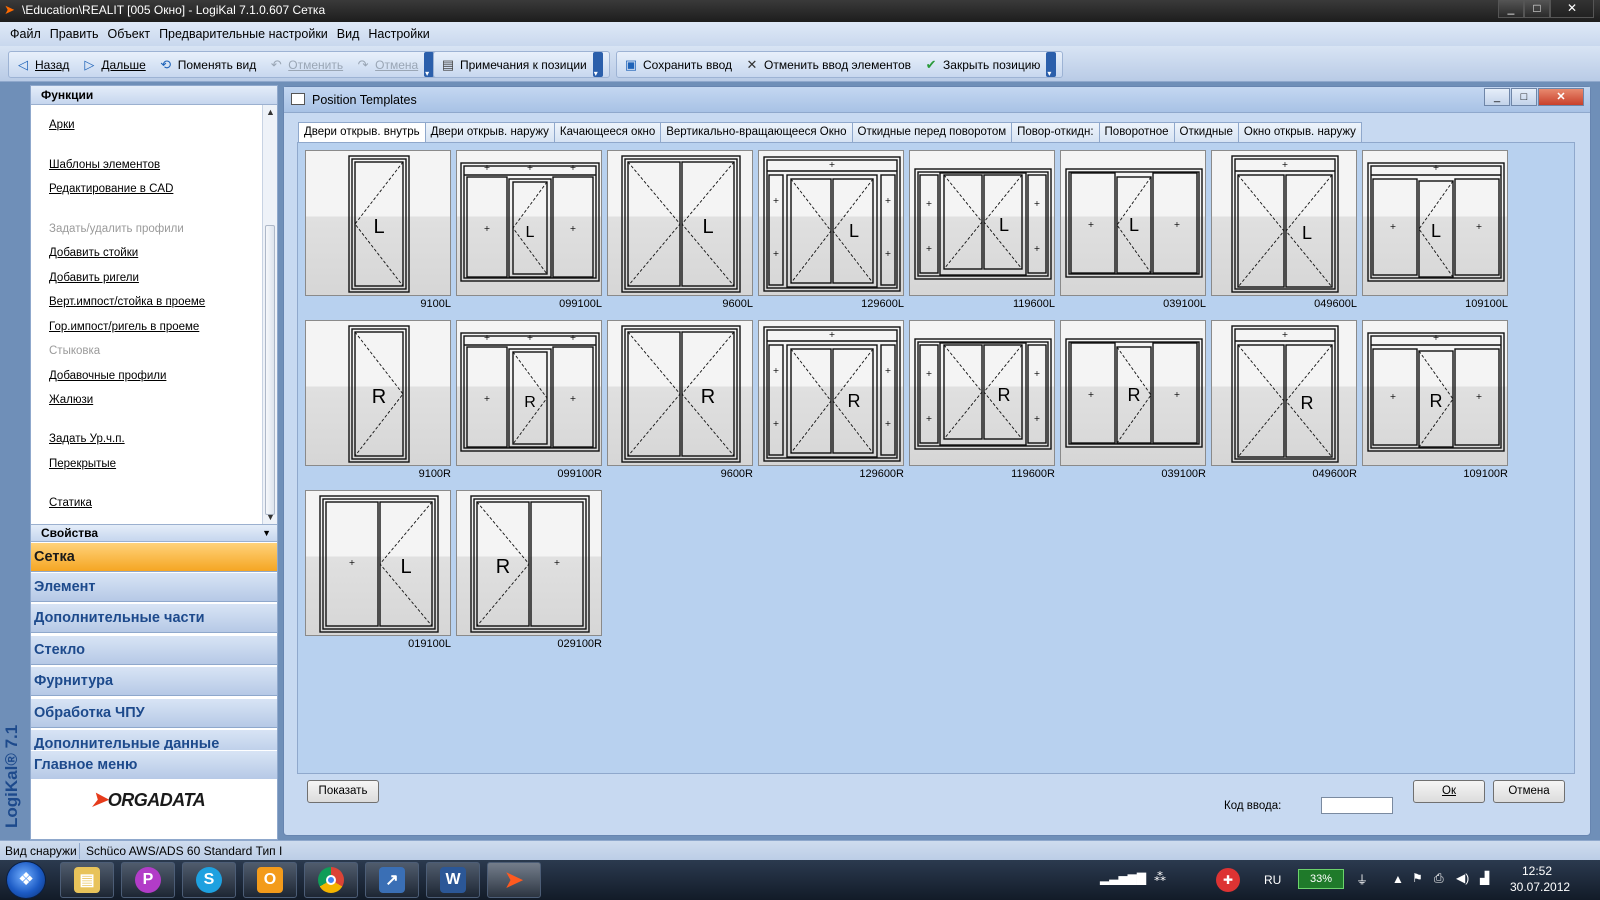  I want to click on nav-grid: Сетка, so click(154, 557).